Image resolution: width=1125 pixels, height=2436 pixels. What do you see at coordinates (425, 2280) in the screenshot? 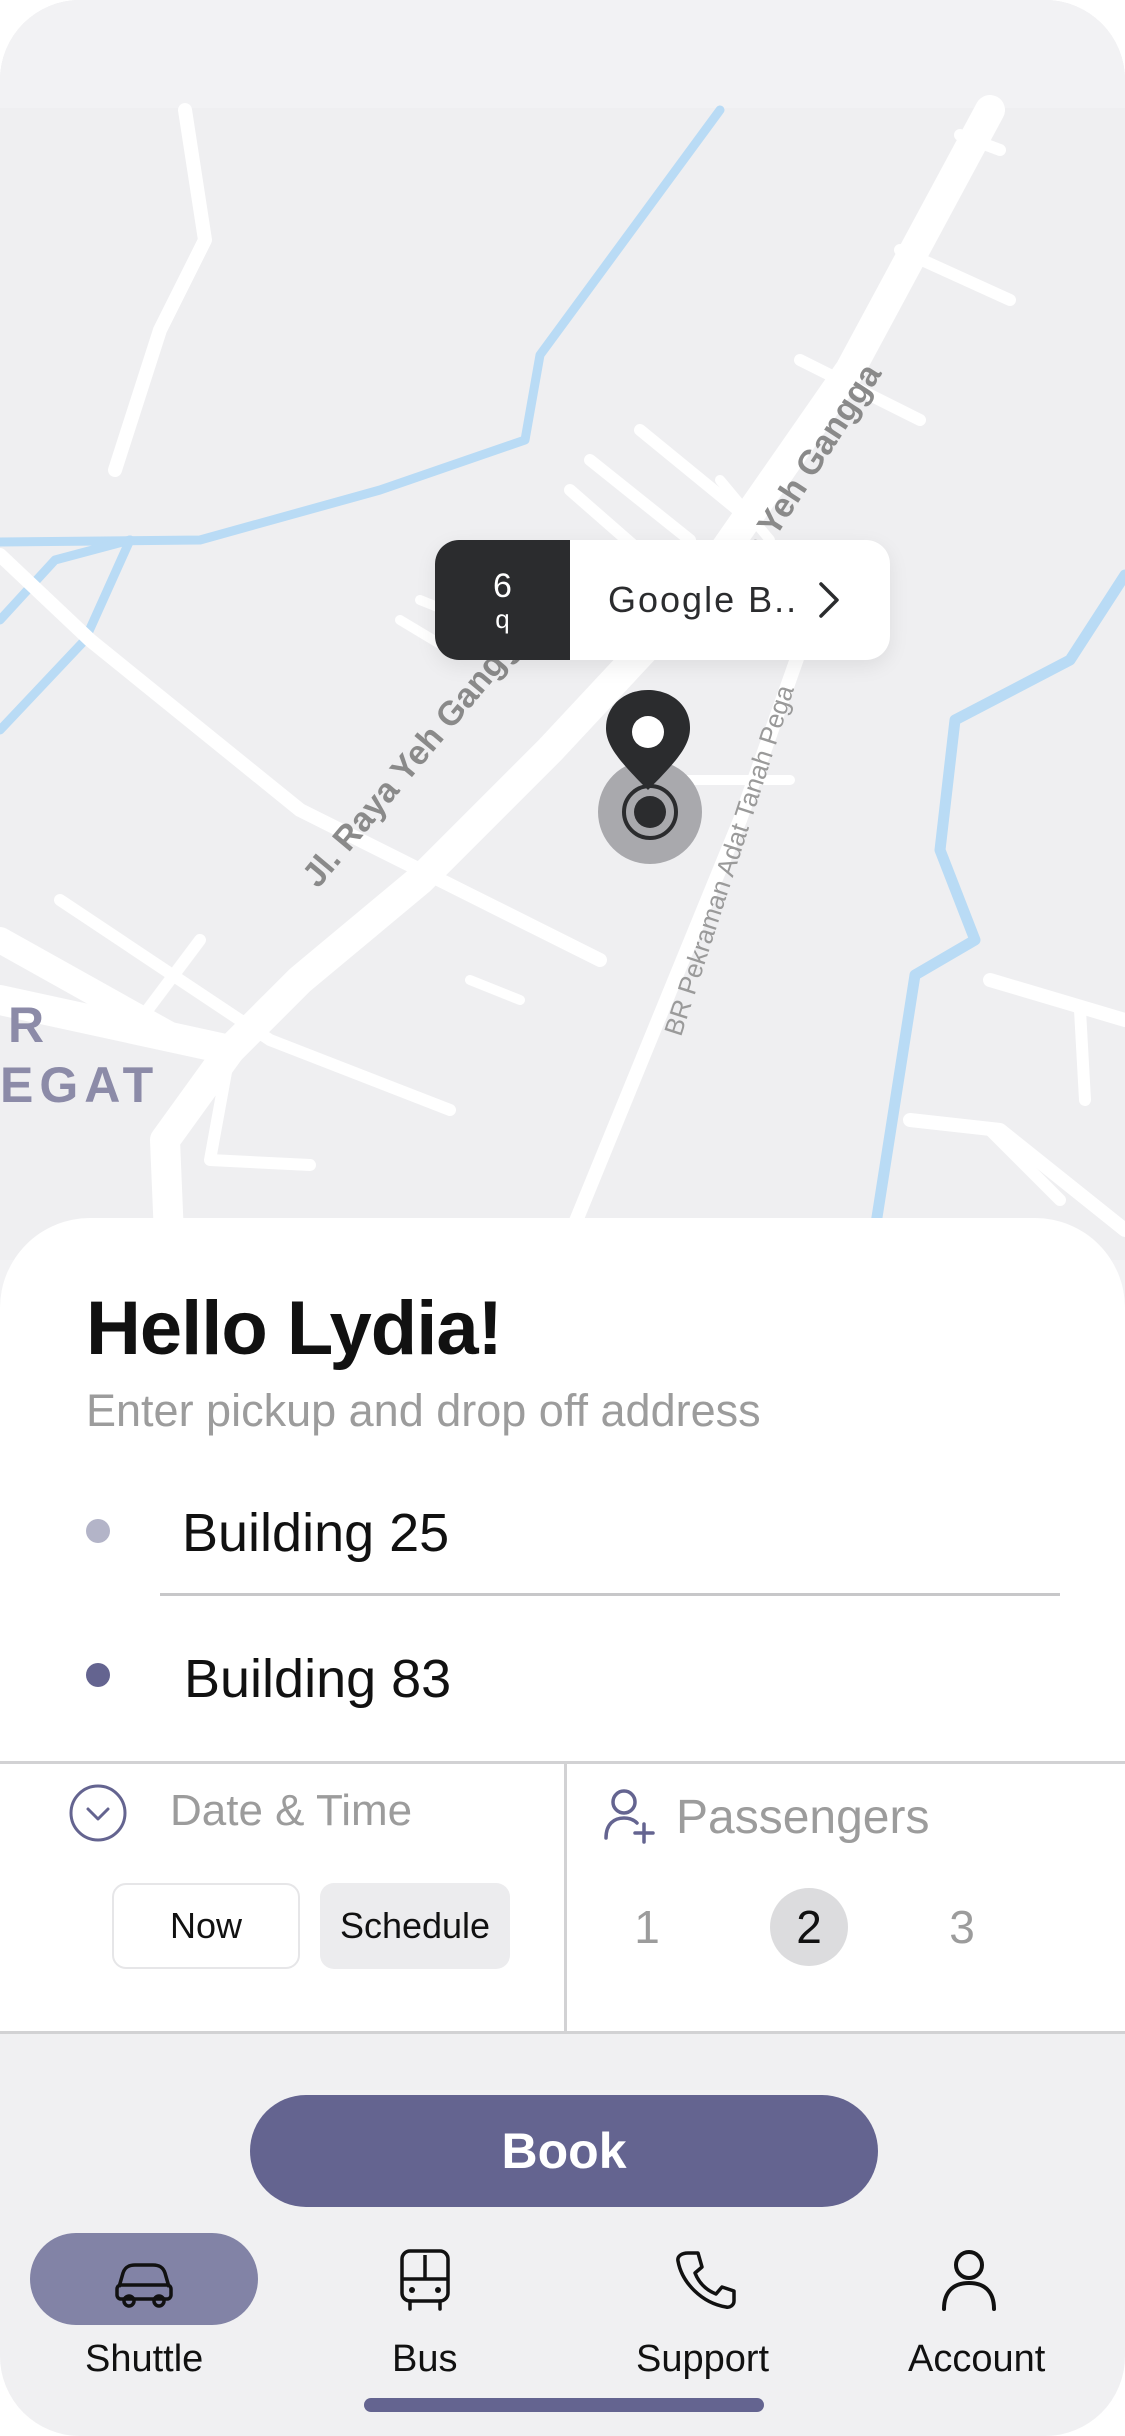
I see `bus-icon` at bounding box center [425, 2280].